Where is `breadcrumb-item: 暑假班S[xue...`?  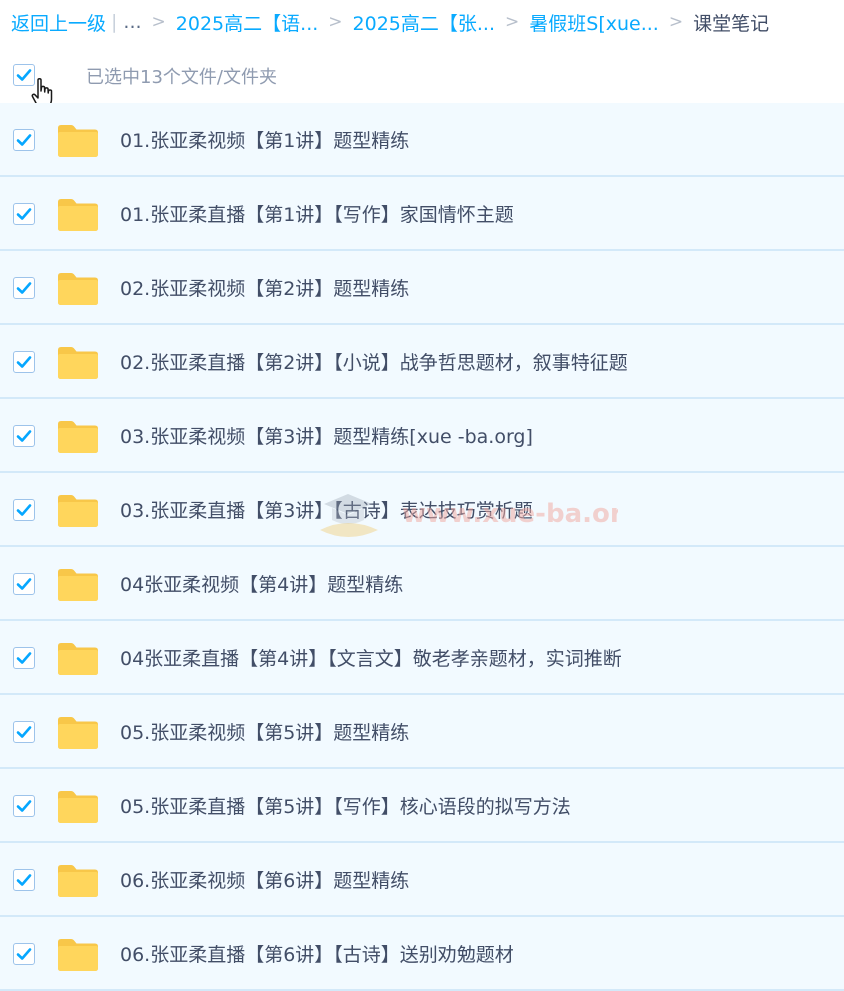
breadcrumb-item: 暑假班S[xue... is located at coordinates (594, 22).